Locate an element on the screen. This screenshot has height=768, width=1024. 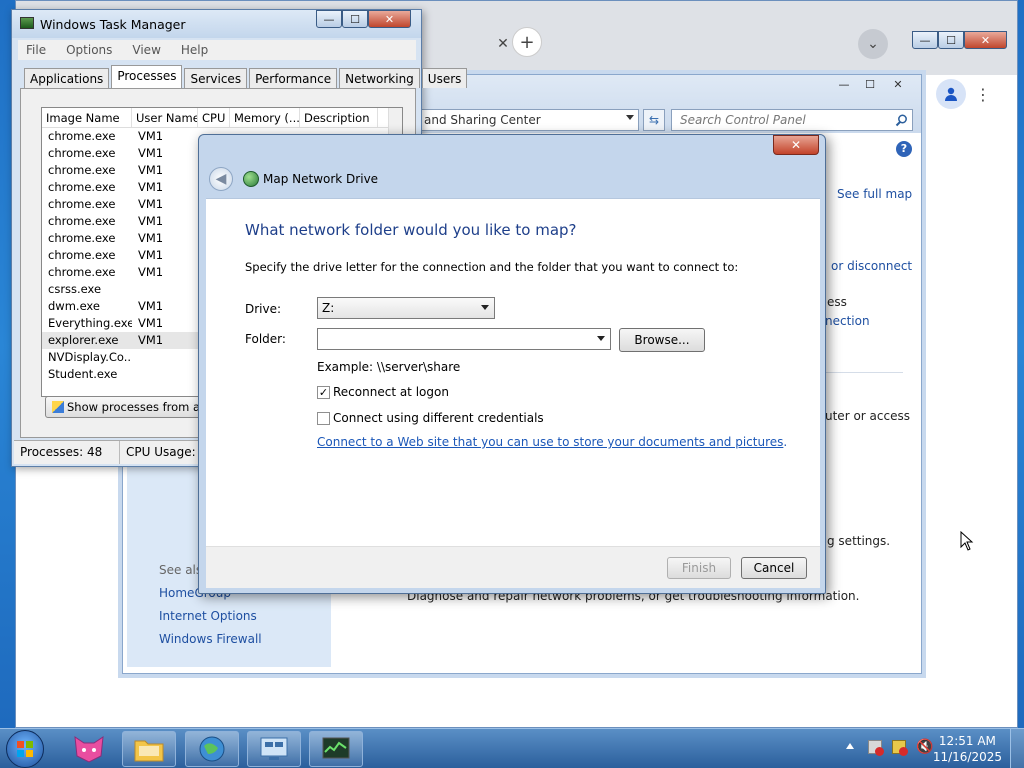
taskbar-explorer is located at coordinates (149, 749).